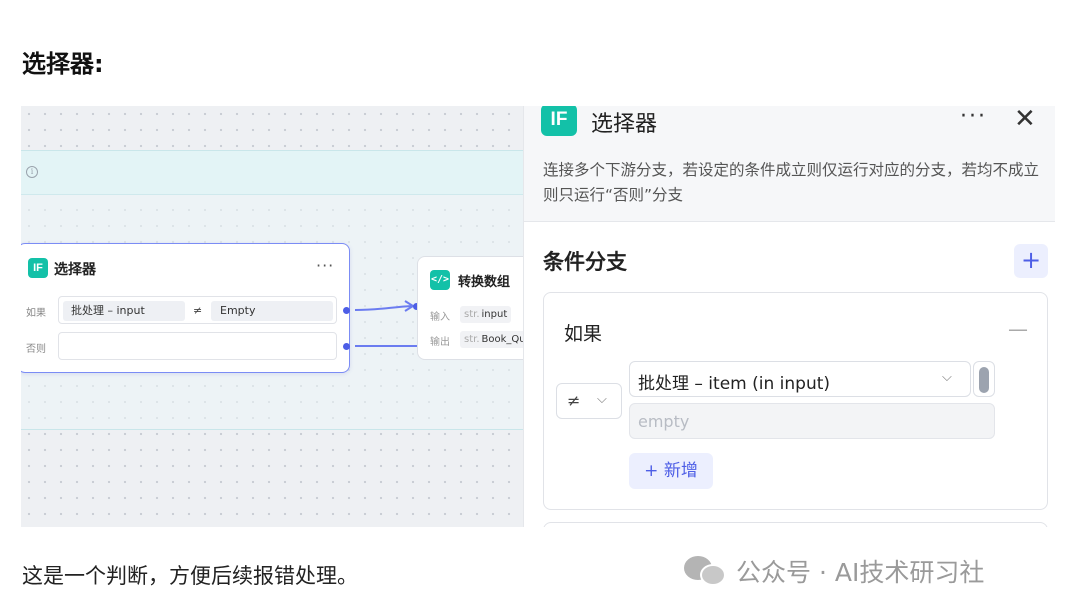 Image resolution: width=1080 pixels, height=615 pixels. I want to click on condition-row: 批处理 – input ≠ Empty, so click(197, 310).